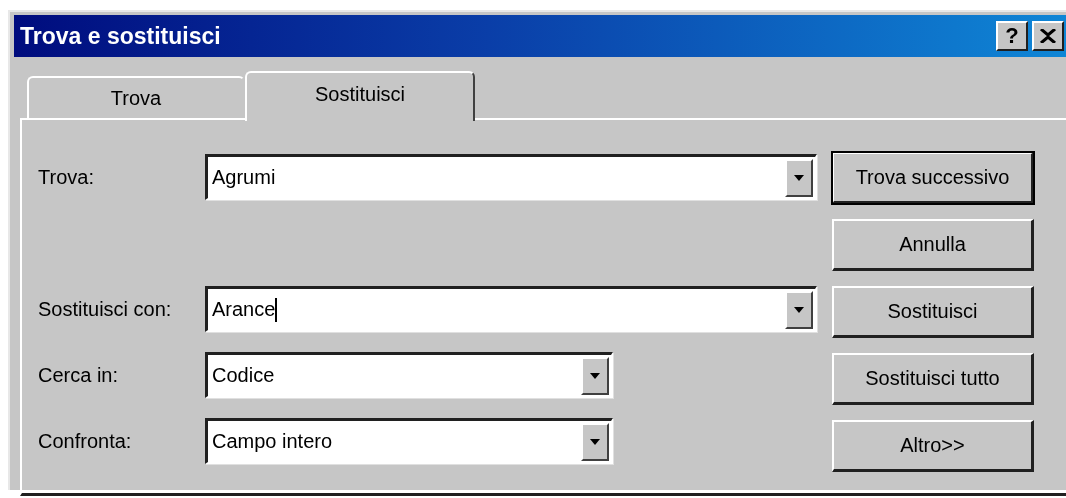 The width and height of the screenshot is (1066, 498). What do you see at coordinates (409, 441) in the screenshot?
I see `combo-box: Campo intero` at bounding box center [409, 441].